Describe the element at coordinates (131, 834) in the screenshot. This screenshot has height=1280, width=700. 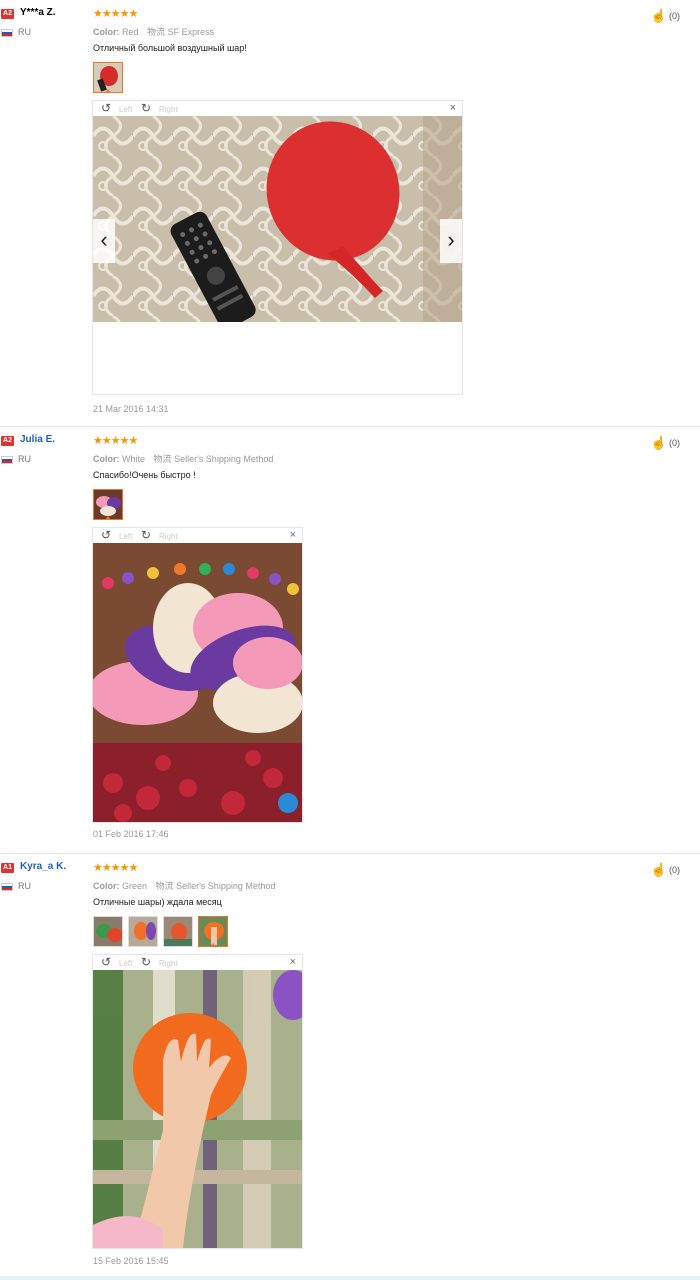
I see `review-date: 01 Feb 2016 17:46` at that location.